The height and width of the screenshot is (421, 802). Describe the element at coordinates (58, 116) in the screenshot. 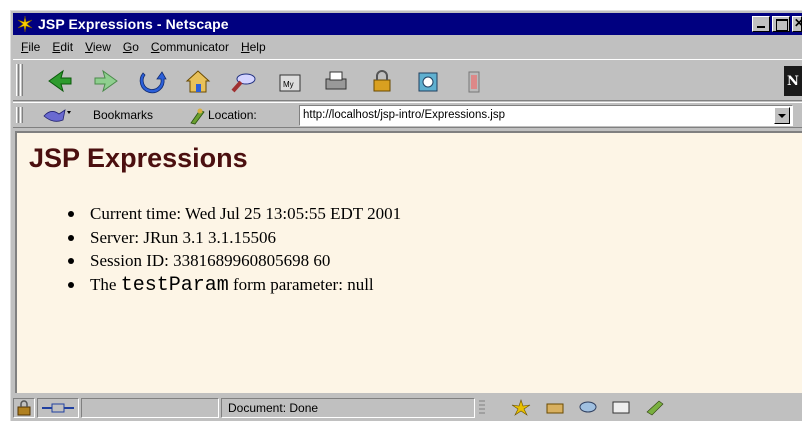

I see `bookmarks-icon` at that location.